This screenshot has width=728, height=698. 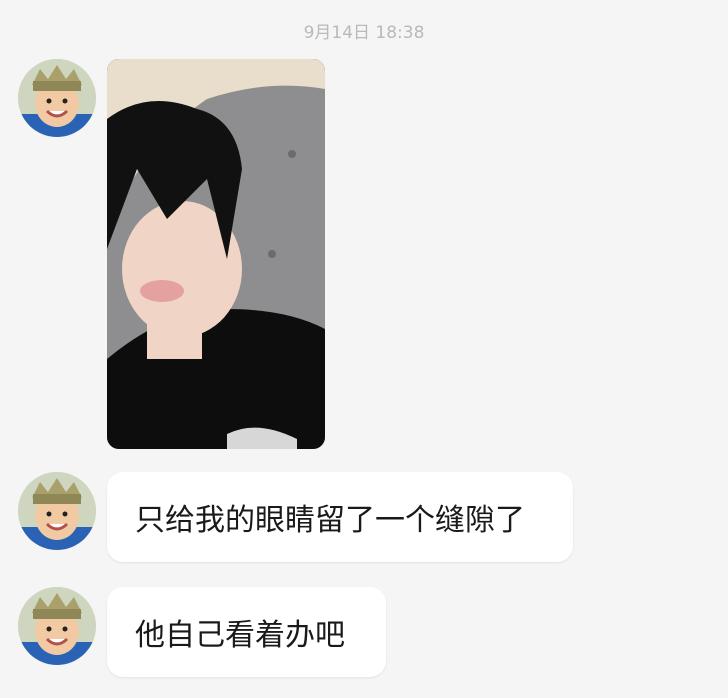 What do you see at coordinates (364, 33) in the screenshot?
I see `message-timestamp: 9月14日 18:38` at bounding box center [364, 33].